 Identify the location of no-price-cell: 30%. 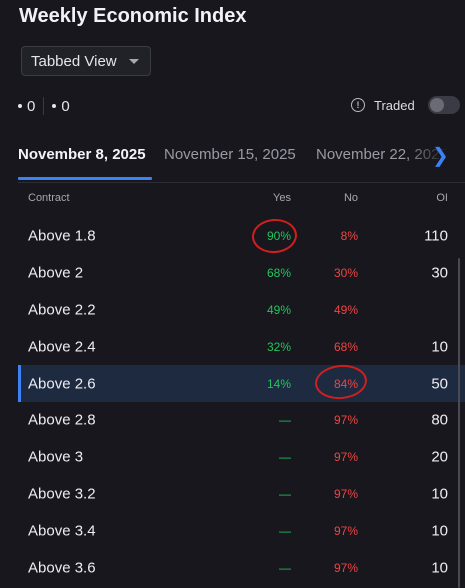
(345, 273).